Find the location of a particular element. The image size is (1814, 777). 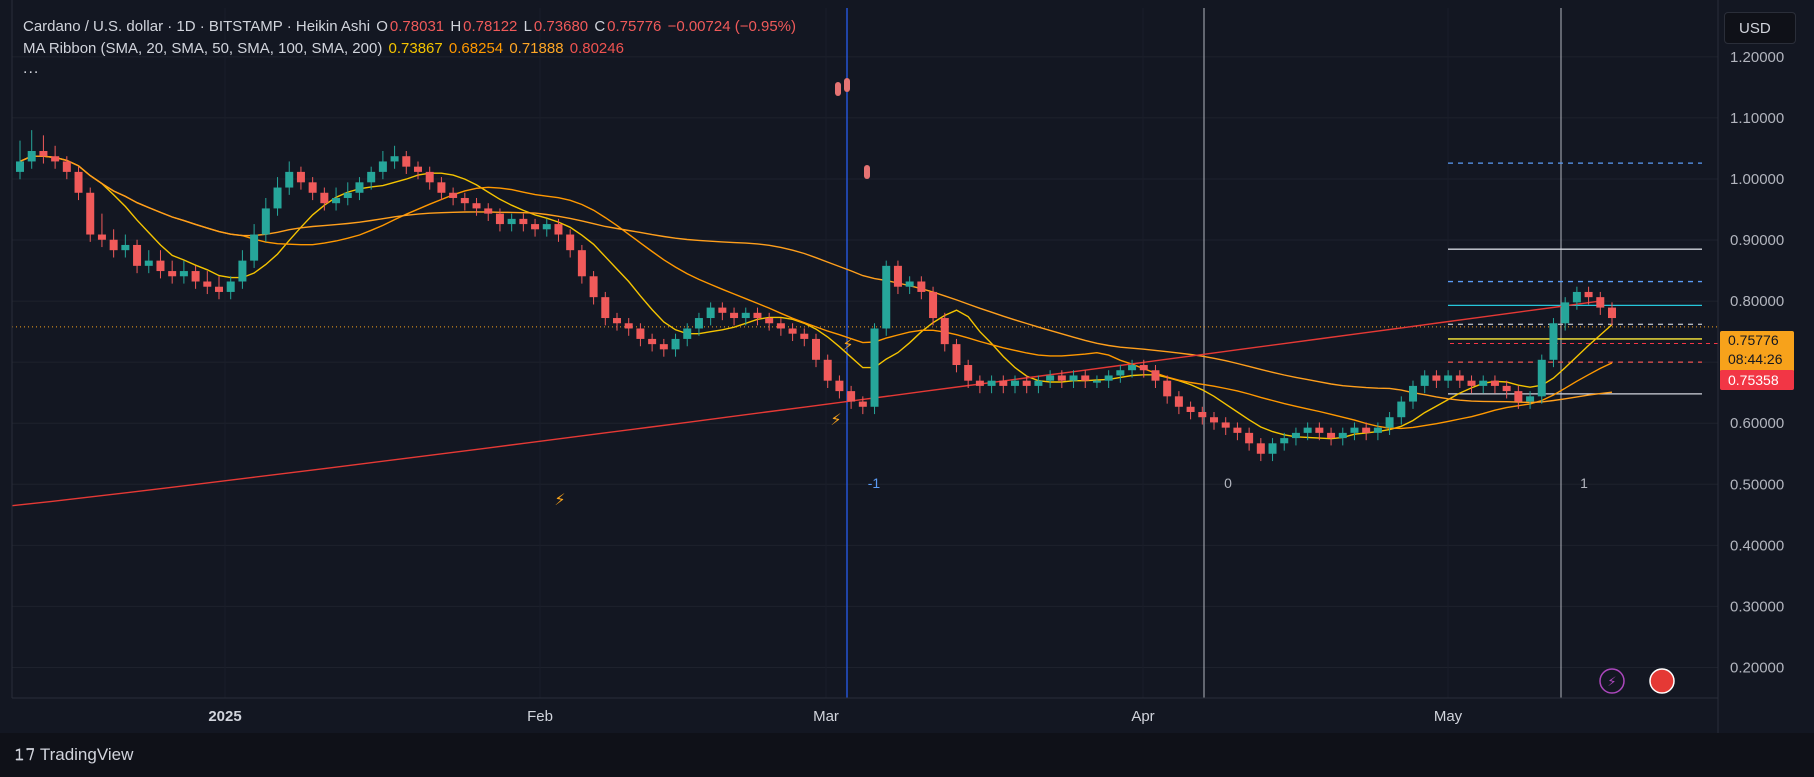

y-tick-label: 1.20000 is located at coordinates (1757, 57).